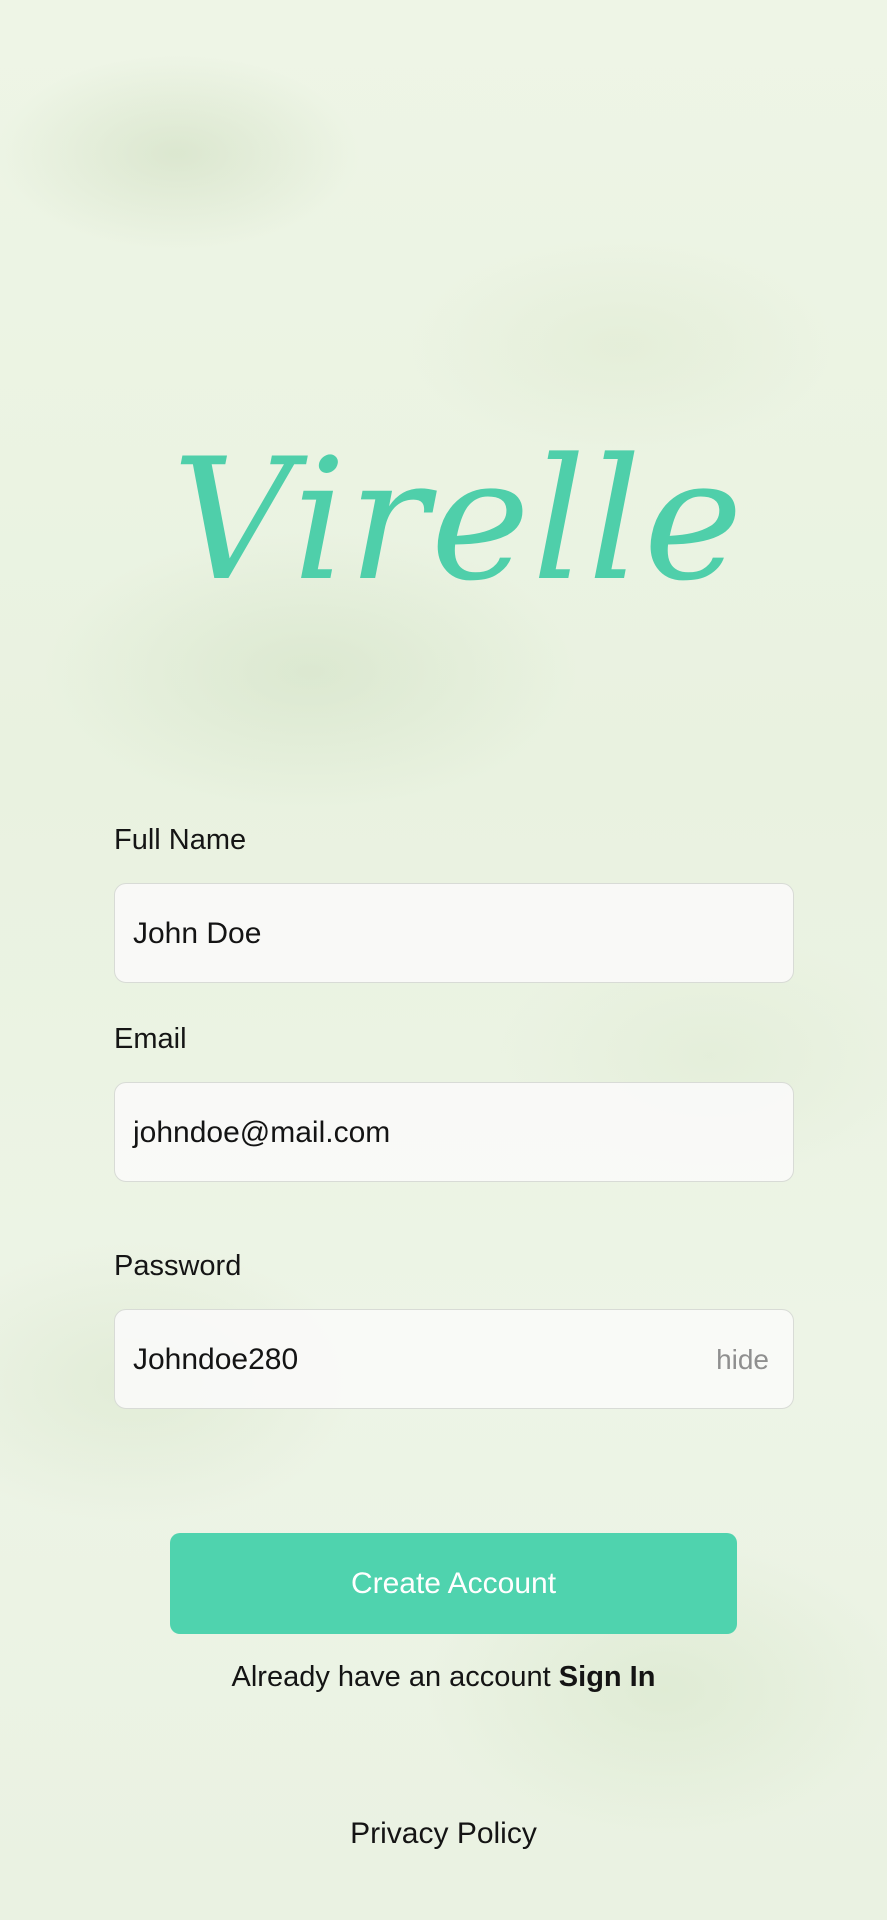 The image size is (887, 1920). What do you see at coordinates (454, 1359) in the screenshot?
I see `password-field: Johndoe280 hide` at bounding box center [454, 1359].